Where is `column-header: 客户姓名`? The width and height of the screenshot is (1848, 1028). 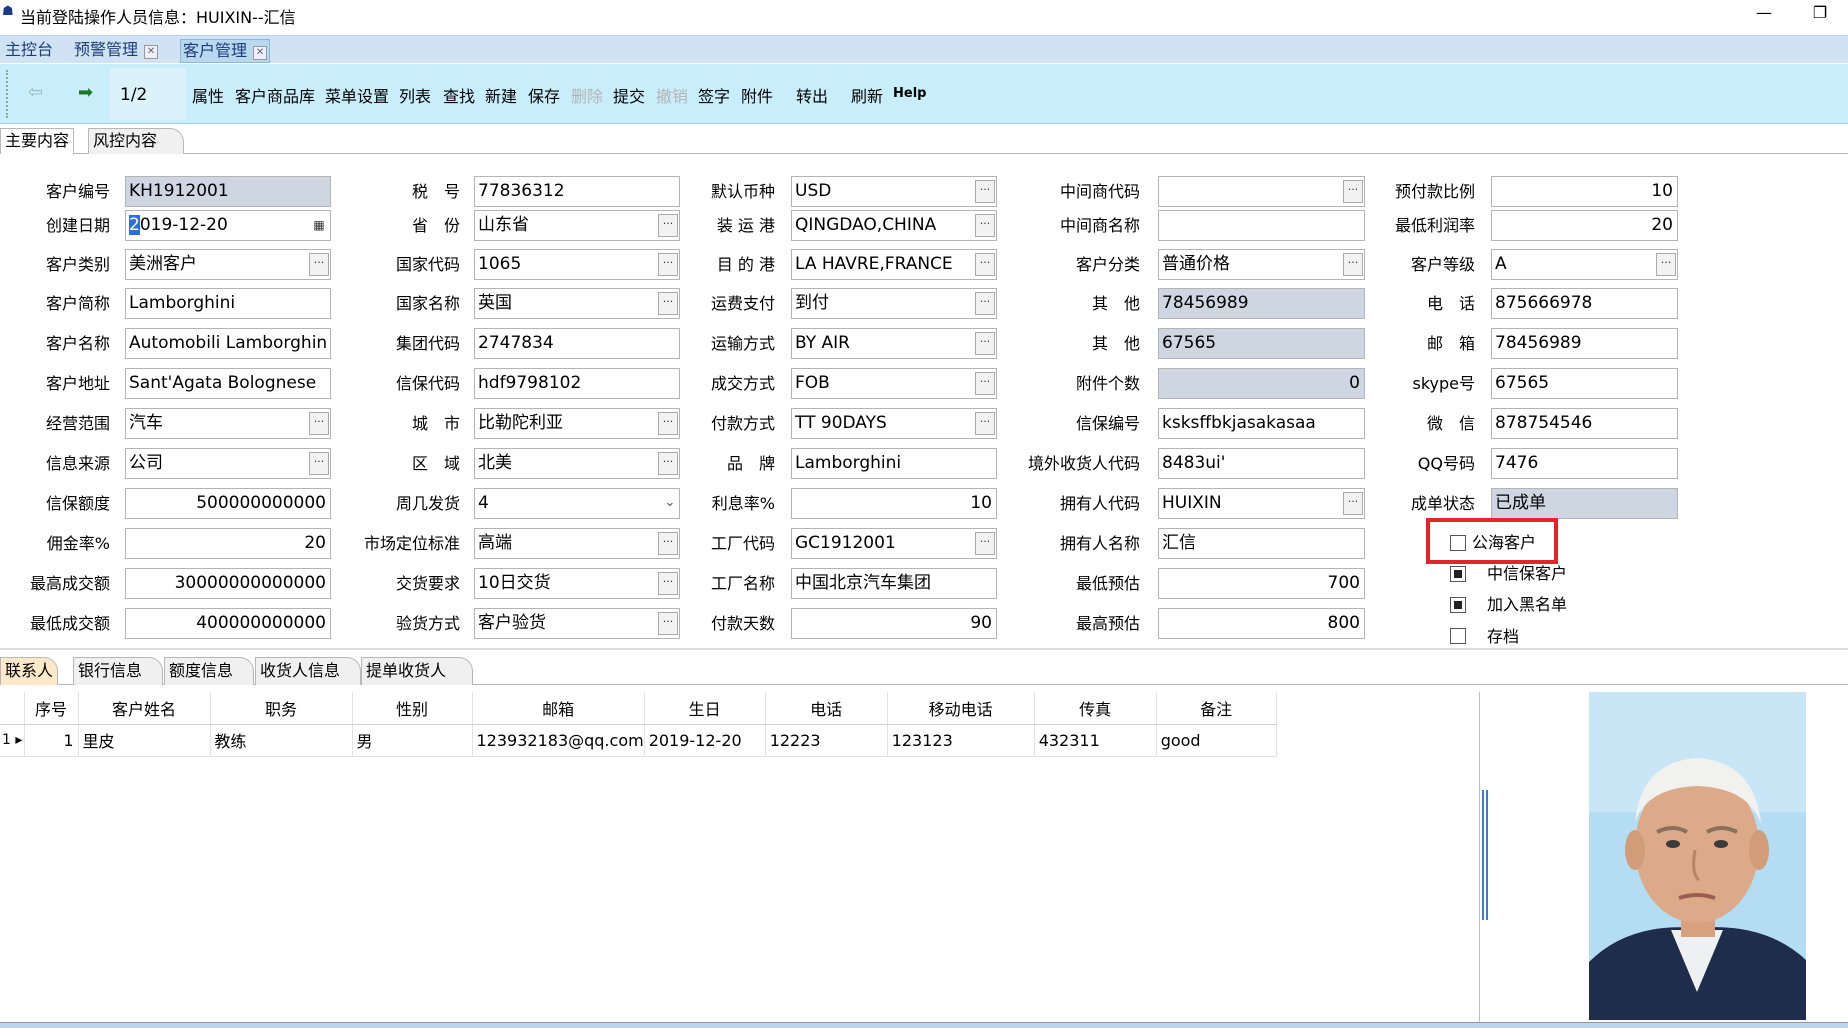
column-header: 客户姓名 is located at coordinates (144, 708).